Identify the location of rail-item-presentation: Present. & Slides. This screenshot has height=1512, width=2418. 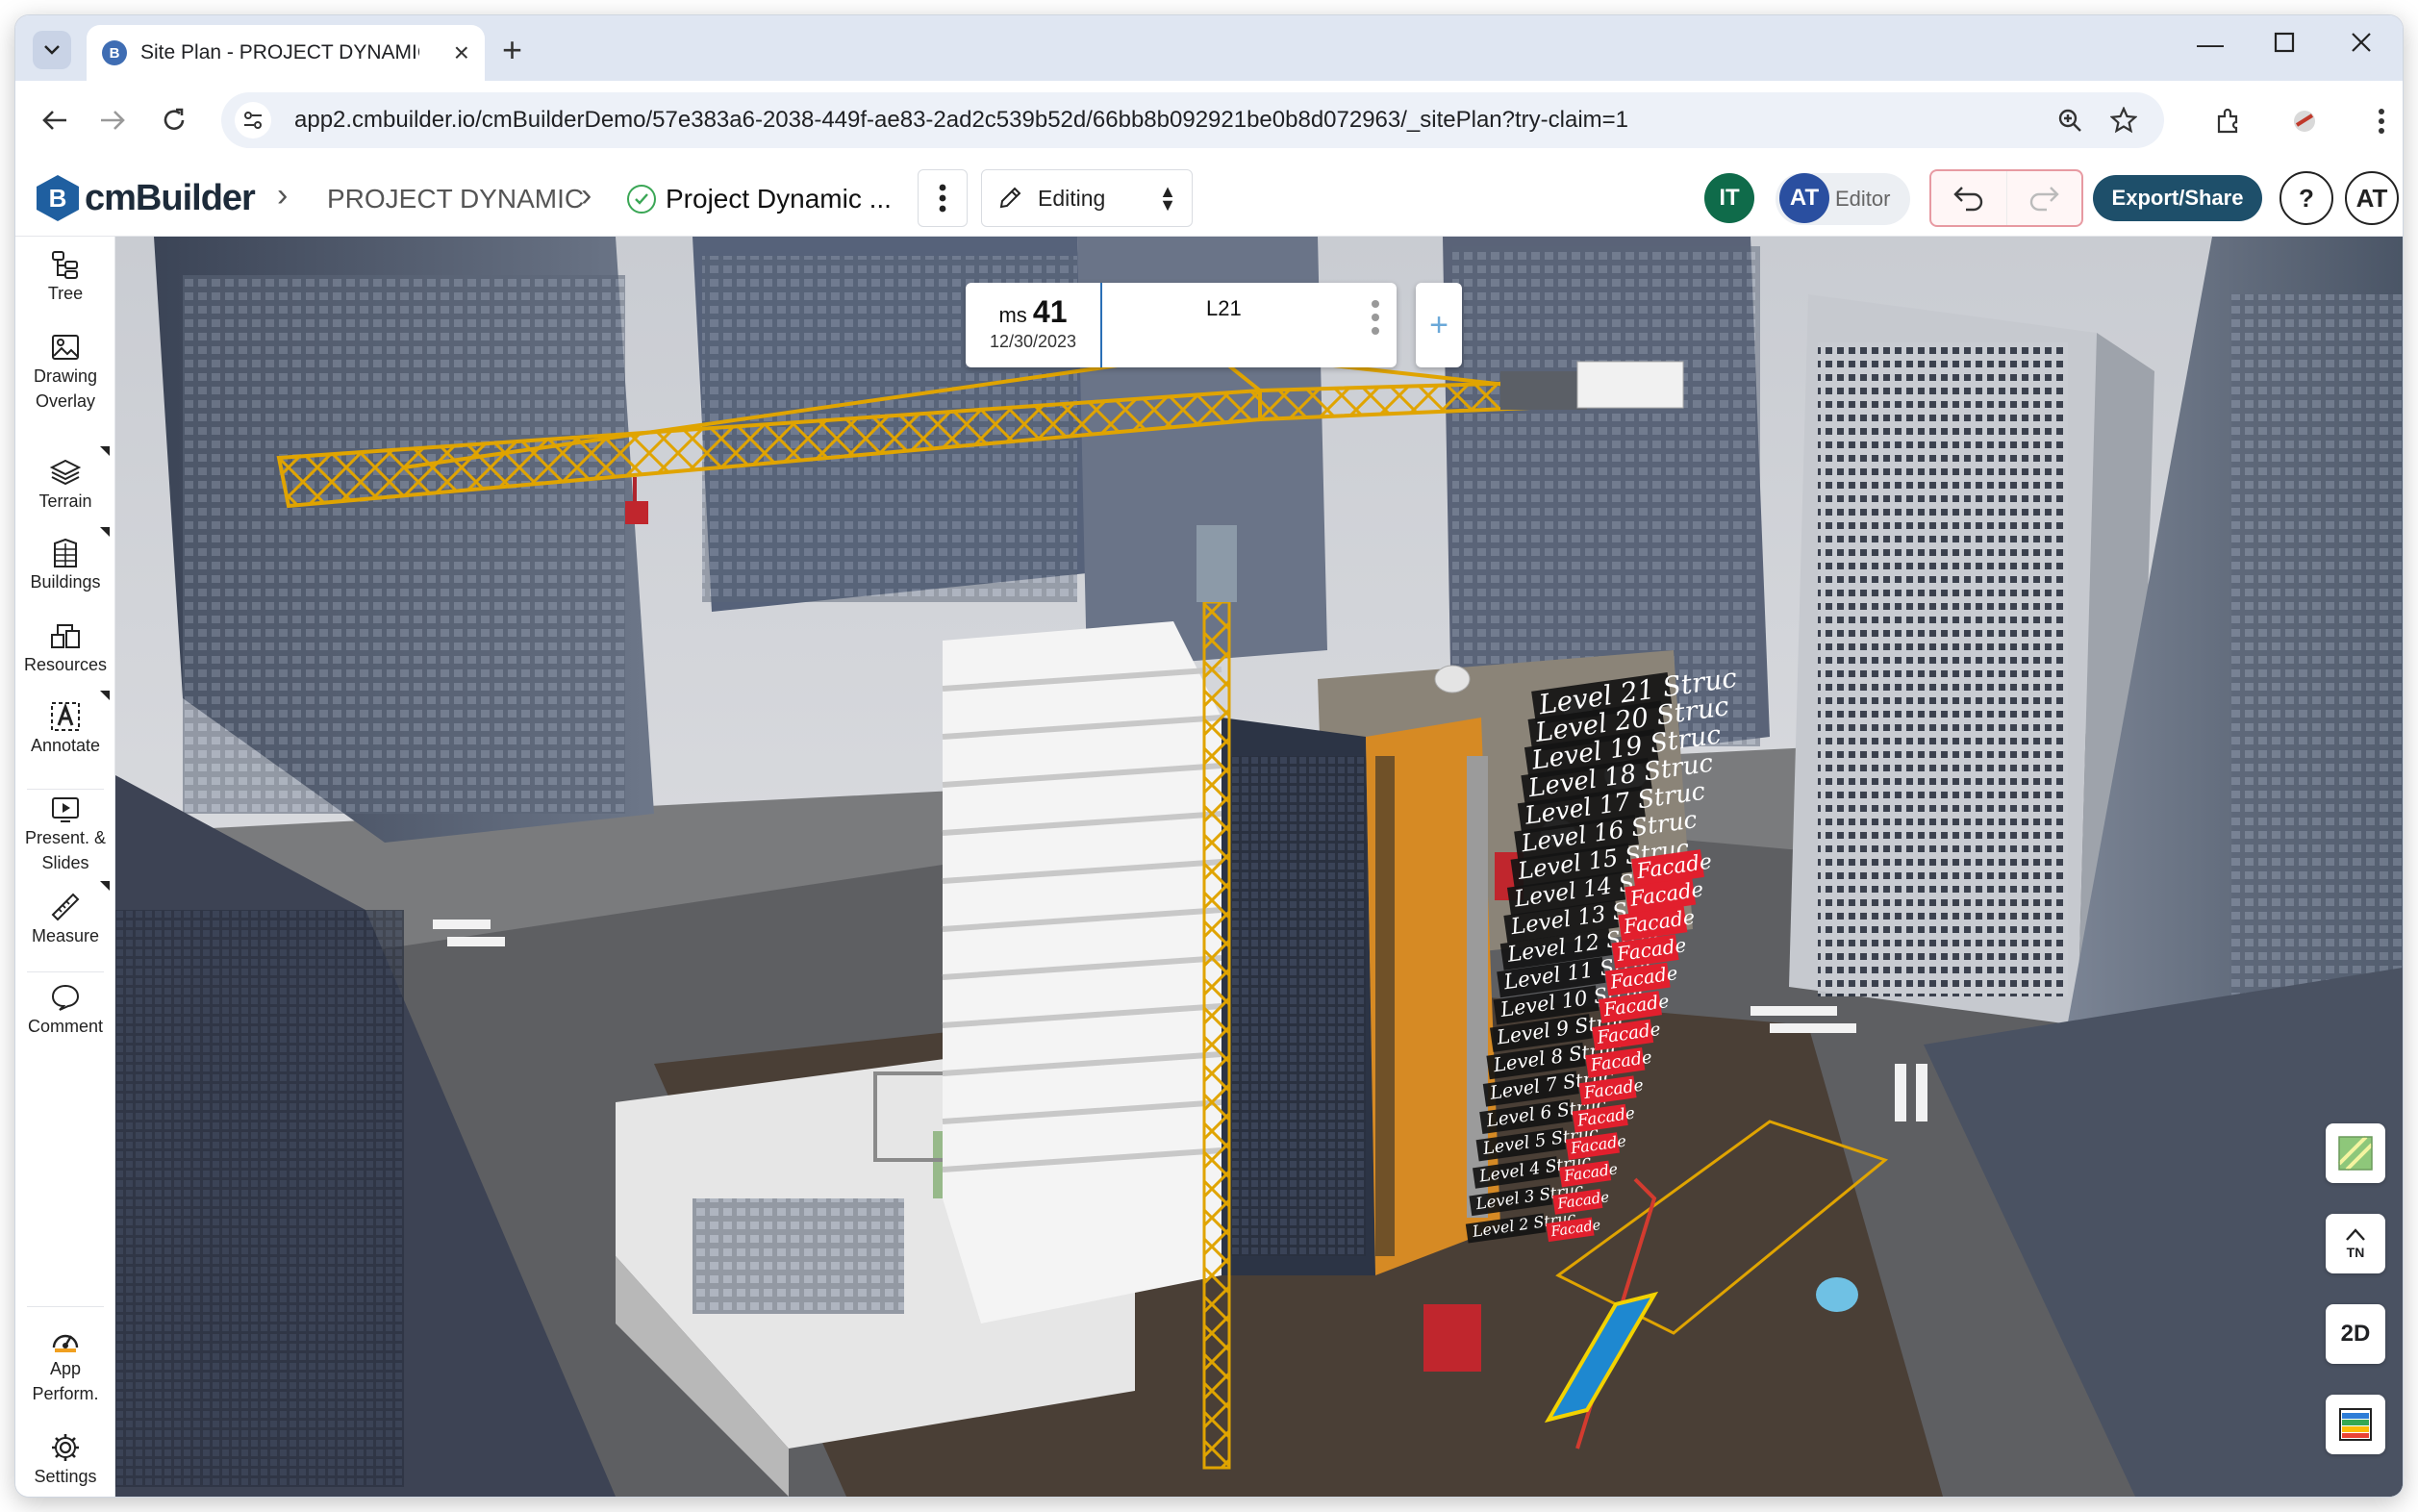
(65, 834).